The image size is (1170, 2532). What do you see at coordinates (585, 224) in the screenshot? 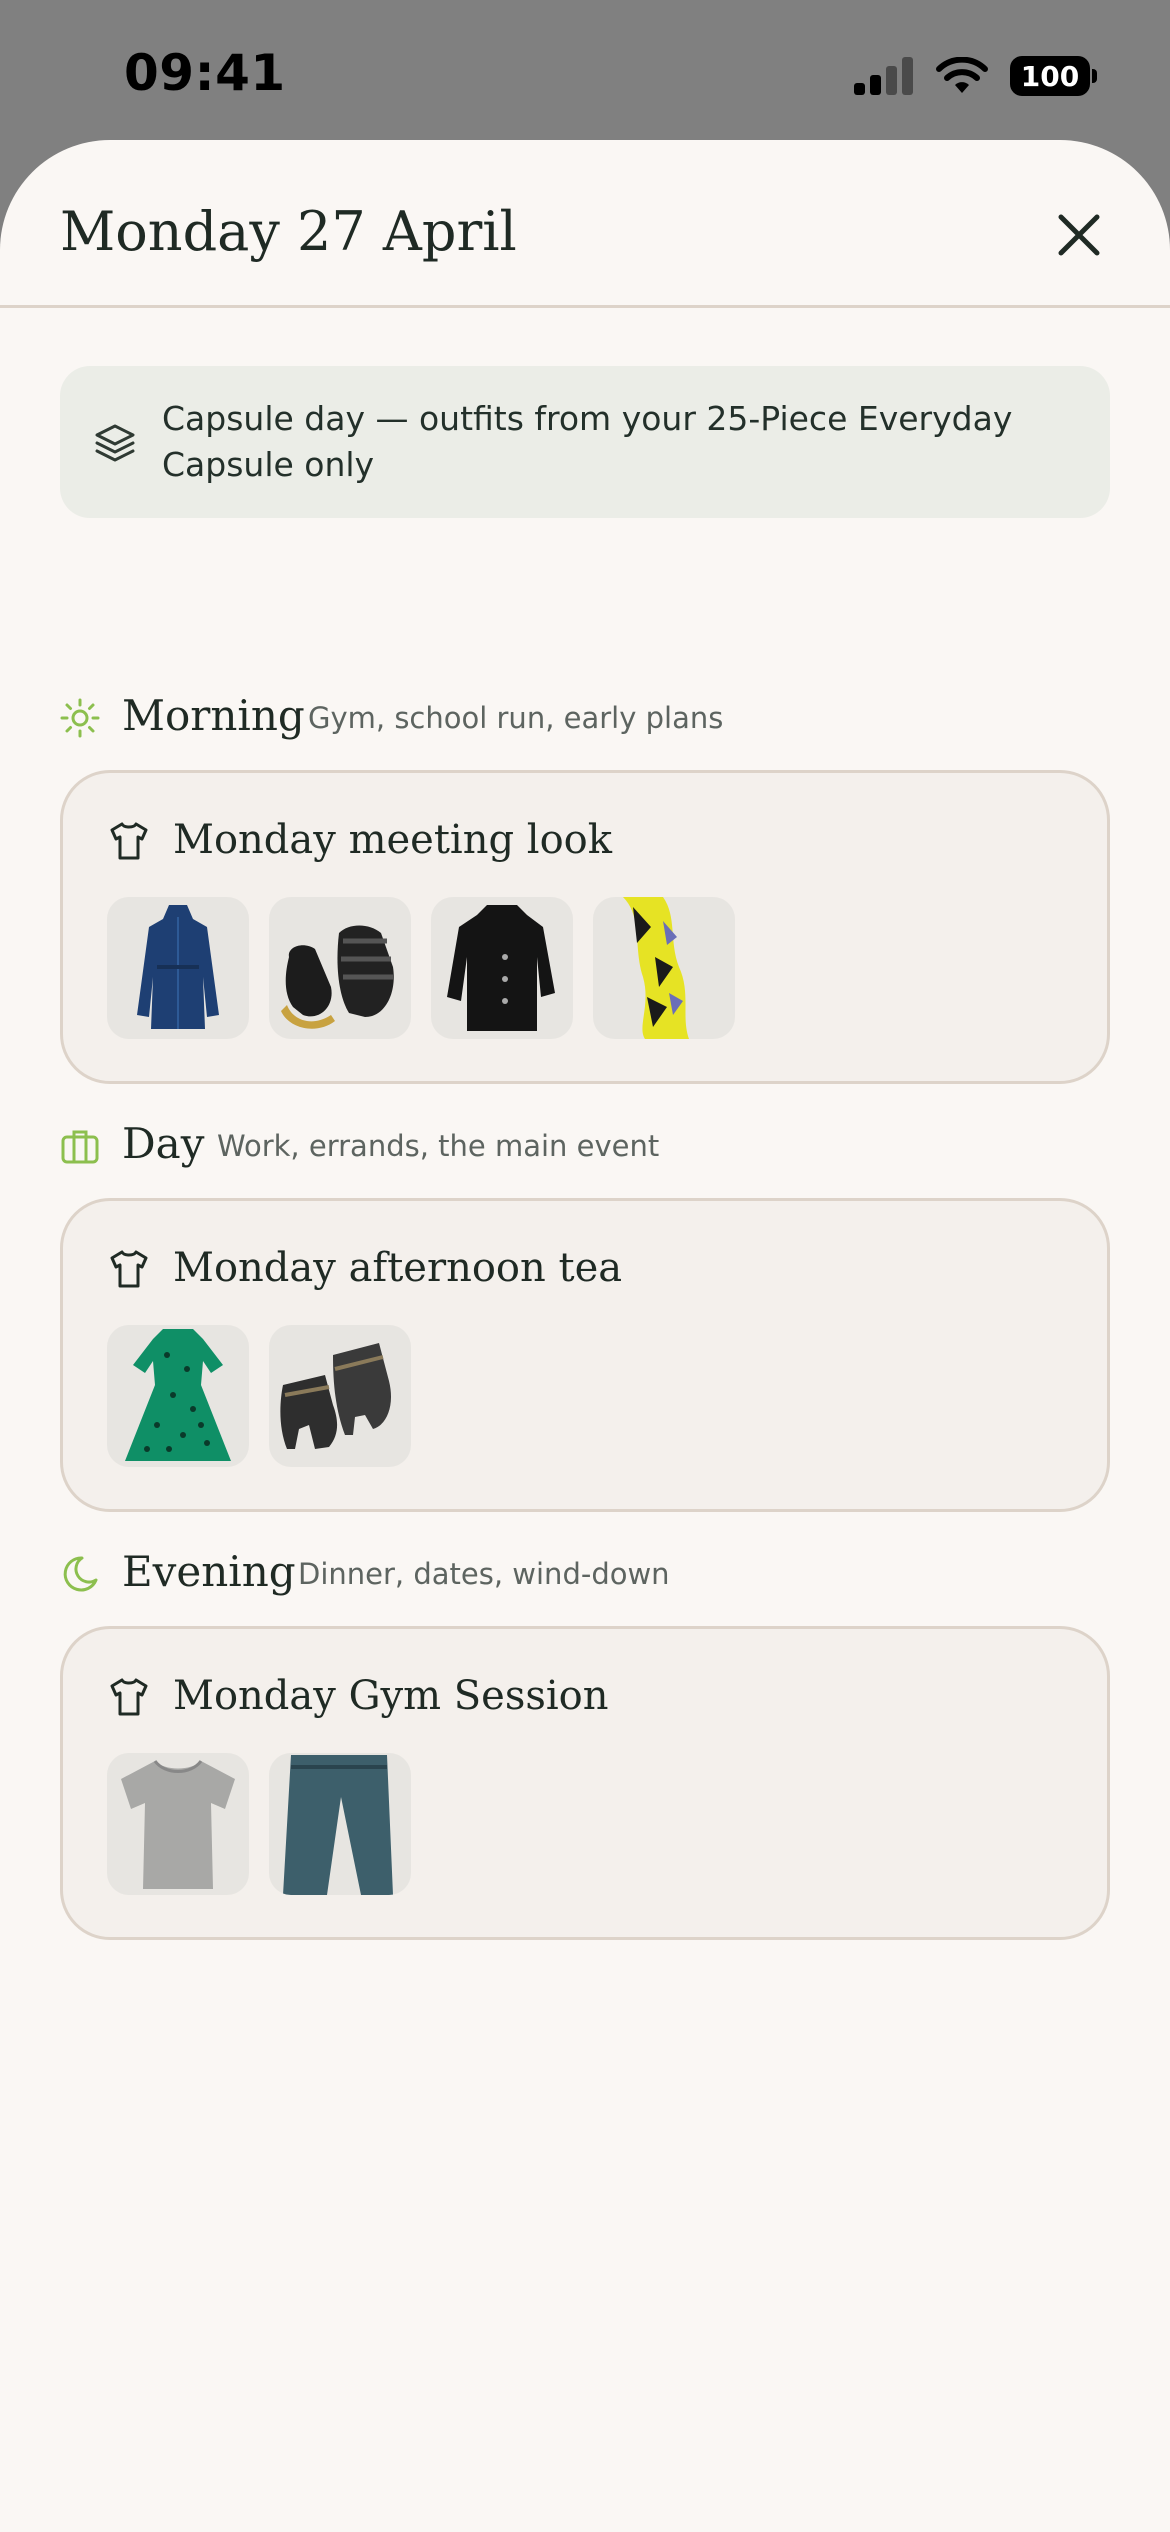
I see `sheet-header: Monday 27 April` at bounding box center [585, 224].